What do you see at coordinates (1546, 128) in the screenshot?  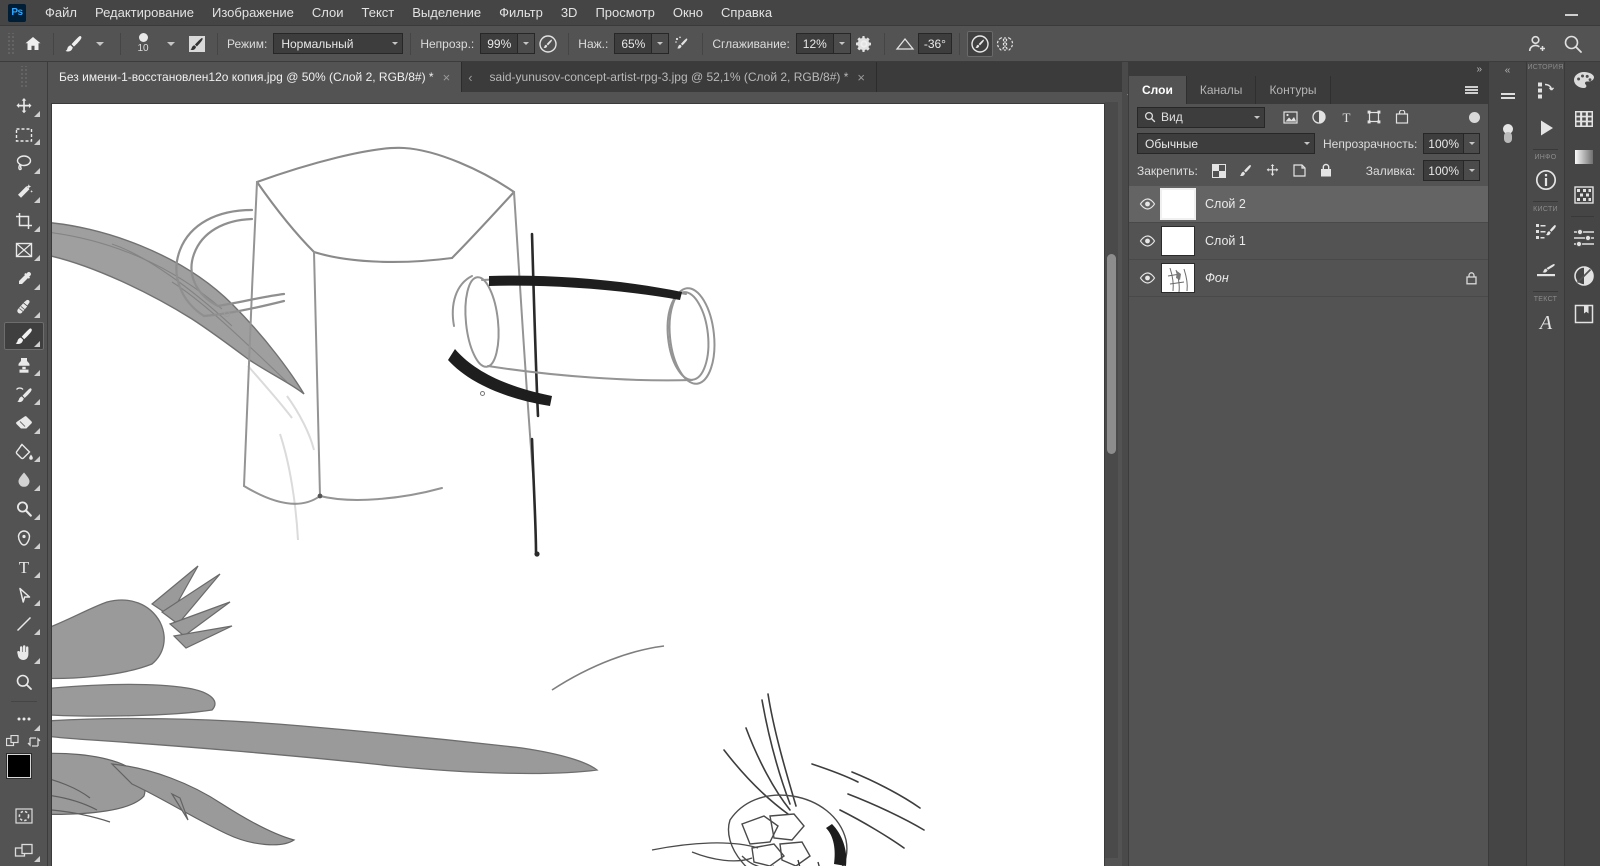 I see `actions-play-icon` at bounding box center [1546, 128].